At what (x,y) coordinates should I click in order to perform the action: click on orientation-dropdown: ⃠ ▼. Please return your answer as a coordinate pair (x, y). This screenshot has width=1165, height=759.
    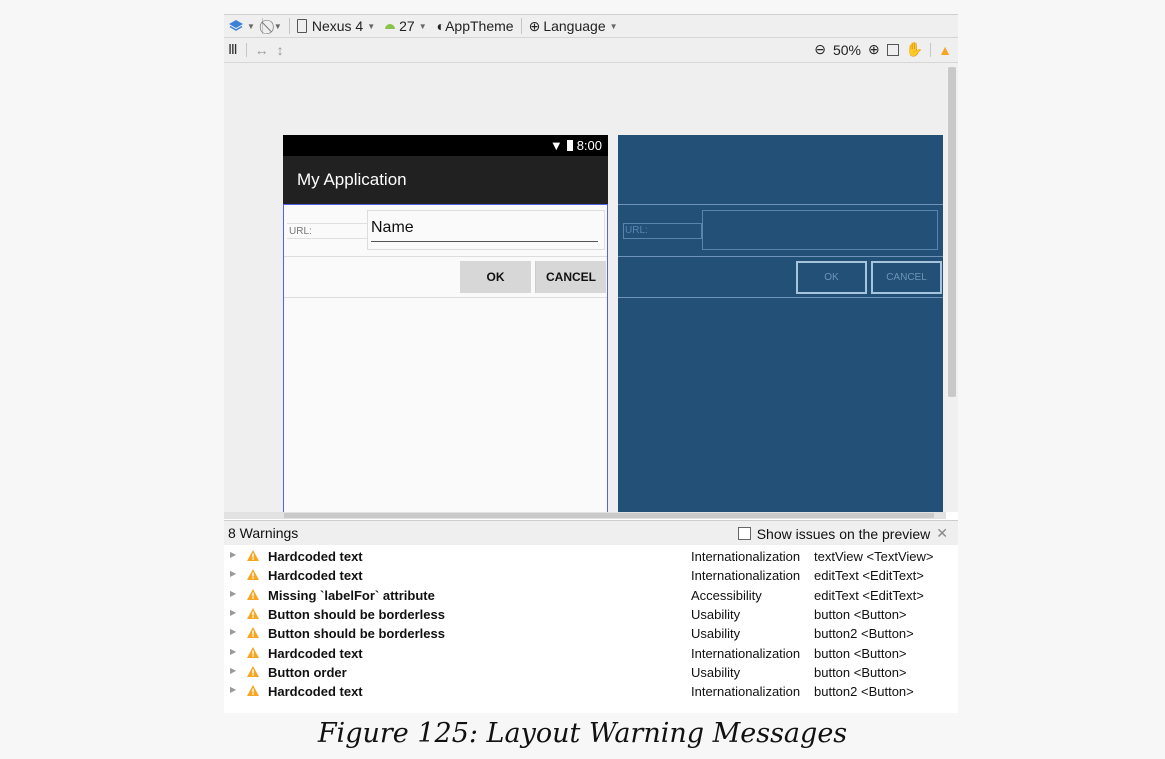
    Looking at the image, I should click on (276, 26).